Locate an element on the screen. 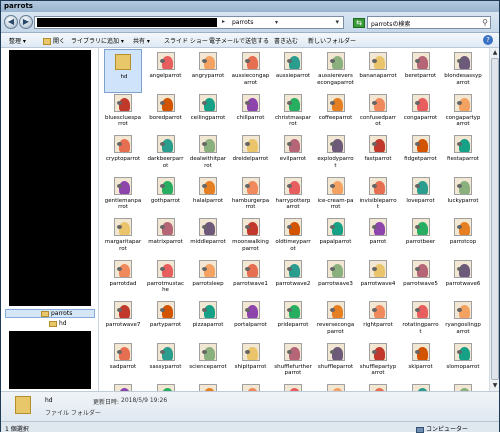  file-item: aussiereversecongaparrot is located at coordinates (336, 71).